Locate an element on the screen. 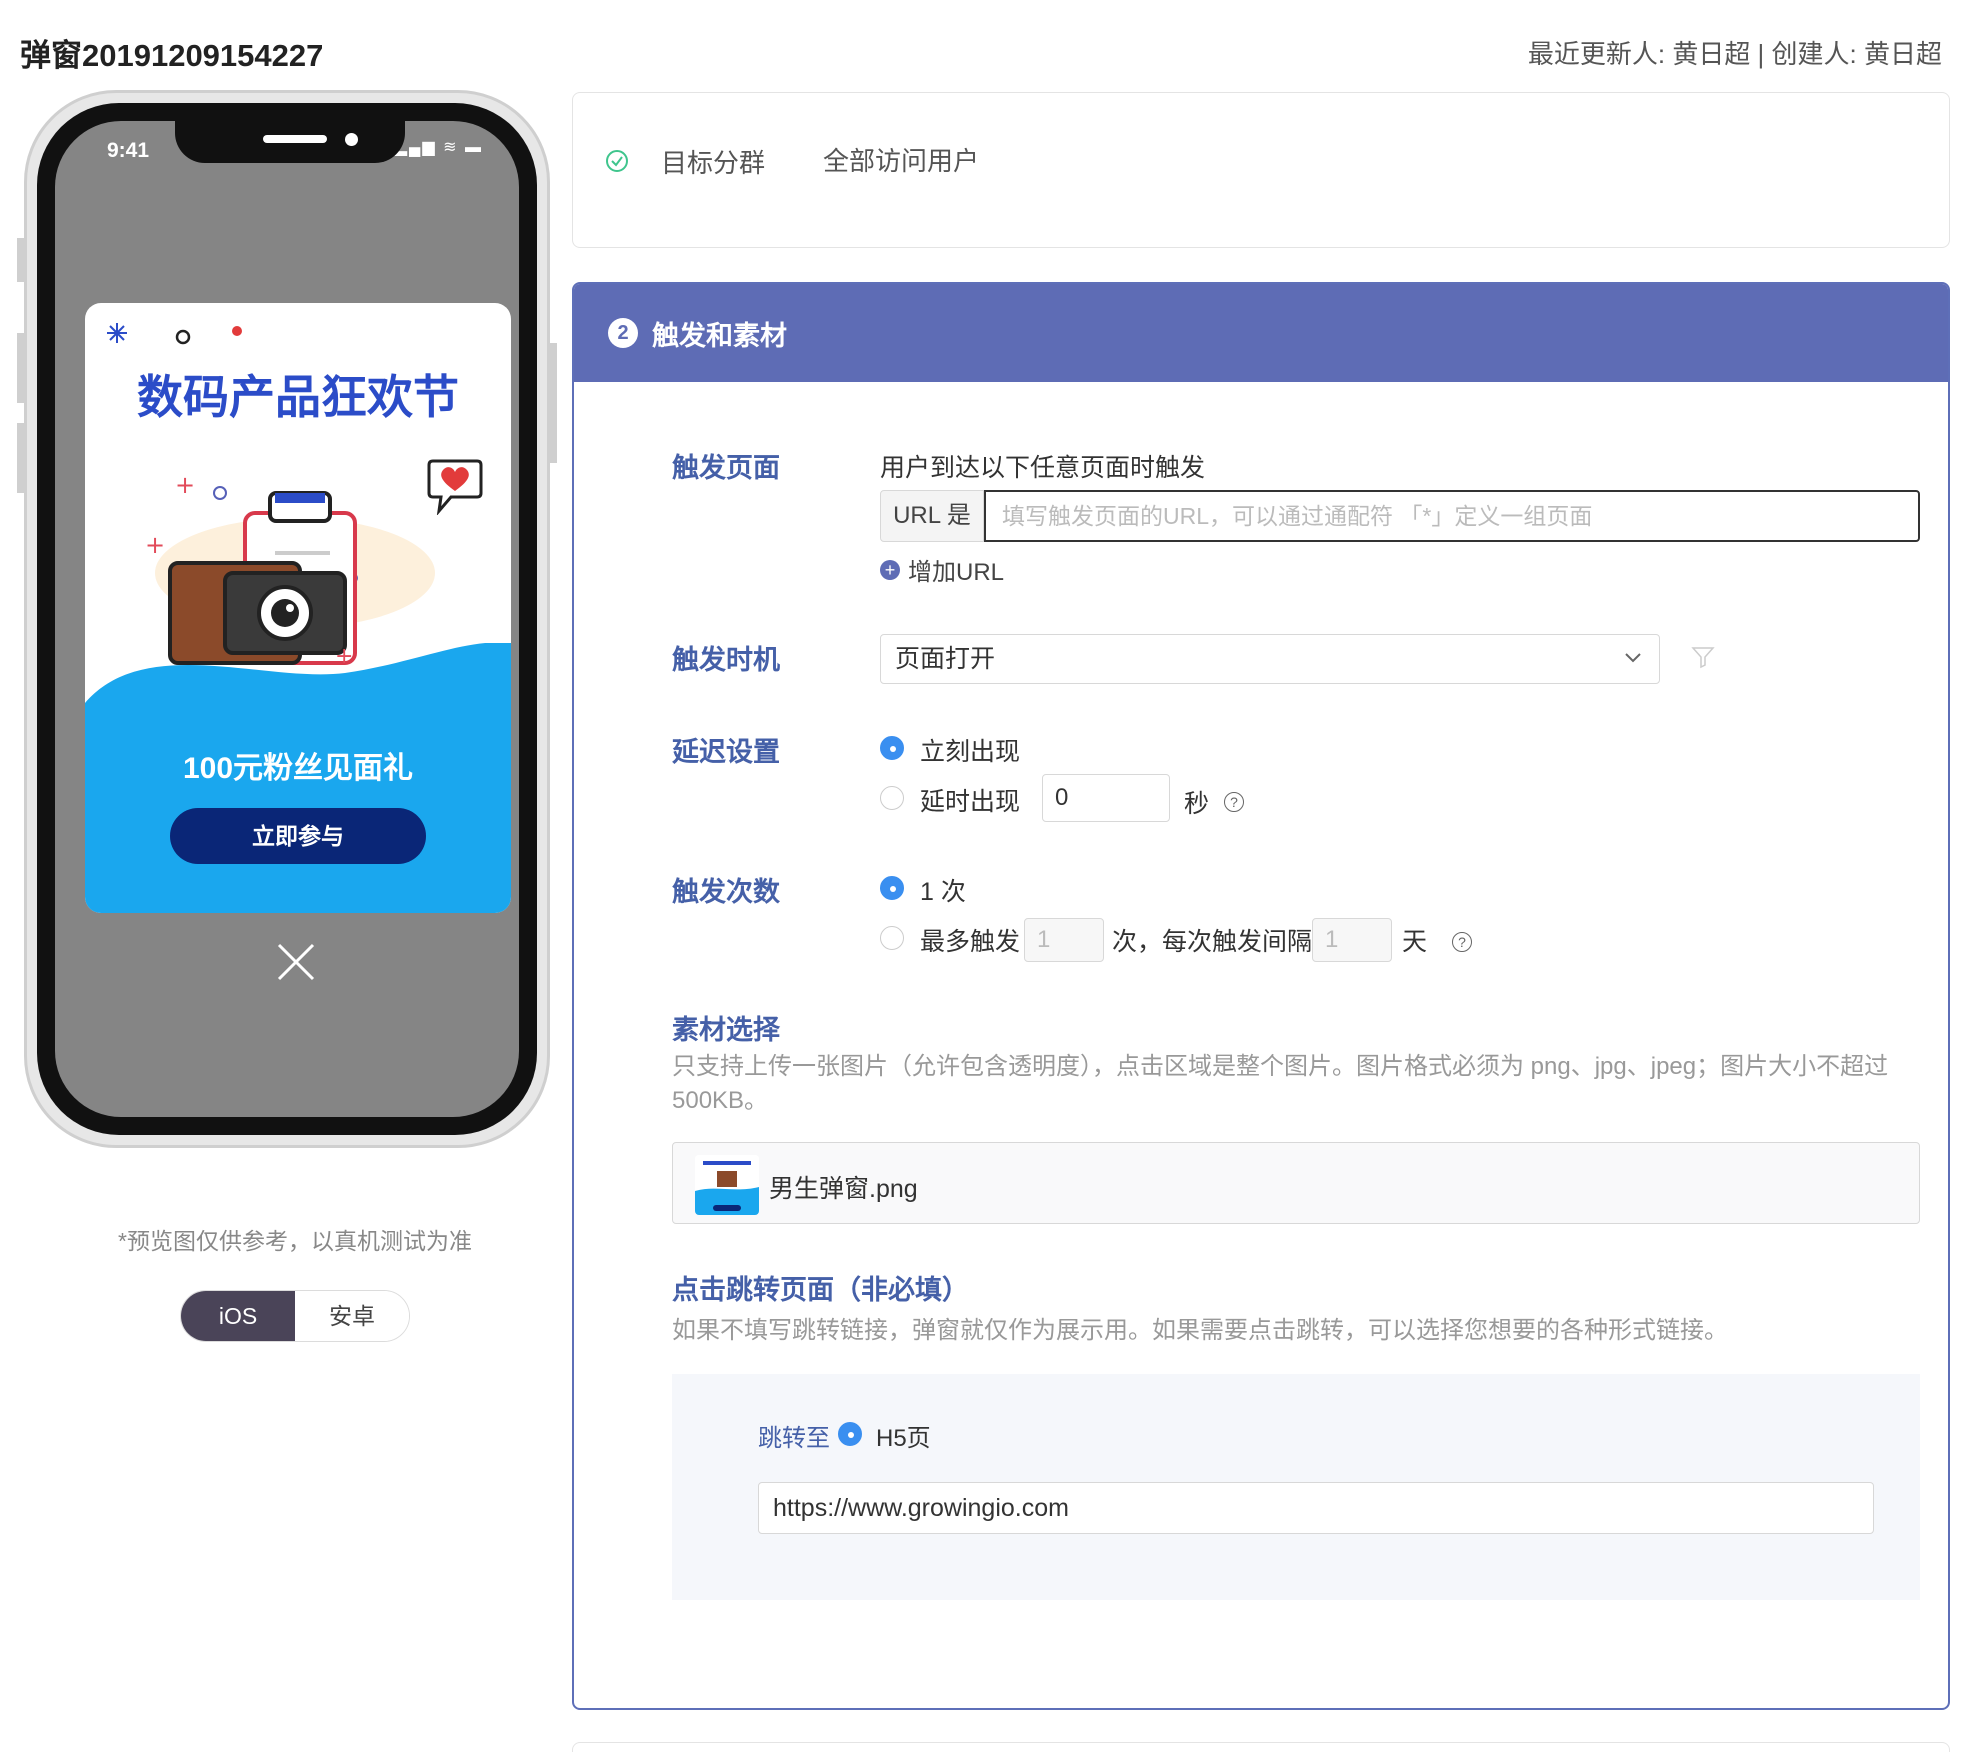  file-name: 男生弹窗.png is located at coordinates (843, 1189).